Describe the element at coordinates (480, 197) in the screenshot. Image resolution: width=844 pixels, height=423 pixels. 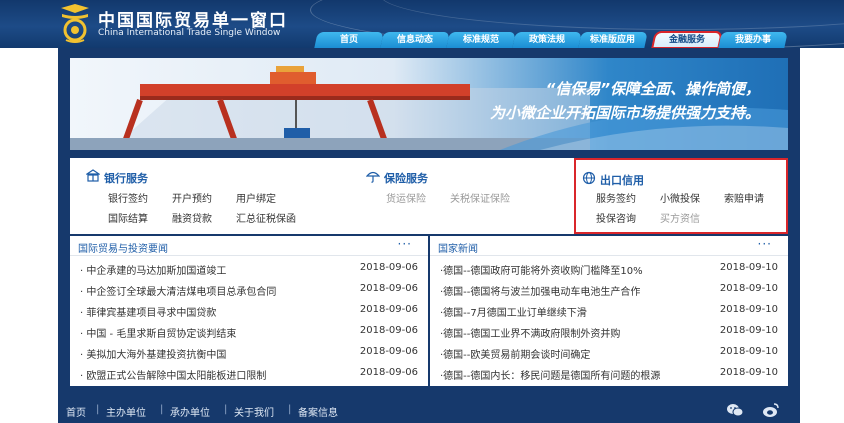
I see `link-tariff-guarantee-insurance: 关税保证保险` at that location.